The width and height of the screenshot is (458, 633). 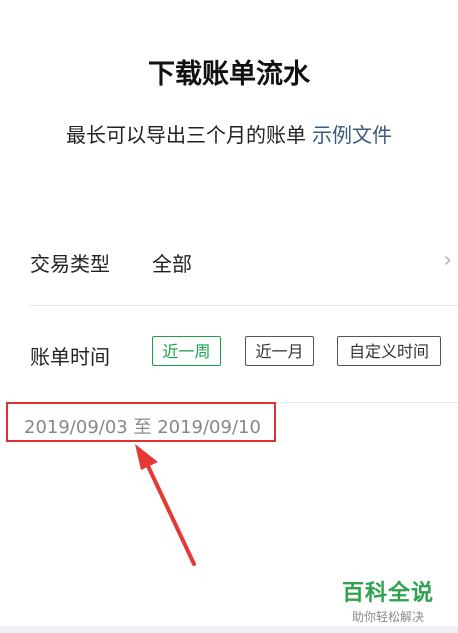 What do you see at coordinates (387, 617) in the screenshot?
I see `watermark-sub-text: 助你轻松解决` at bounding box center [387, 617].